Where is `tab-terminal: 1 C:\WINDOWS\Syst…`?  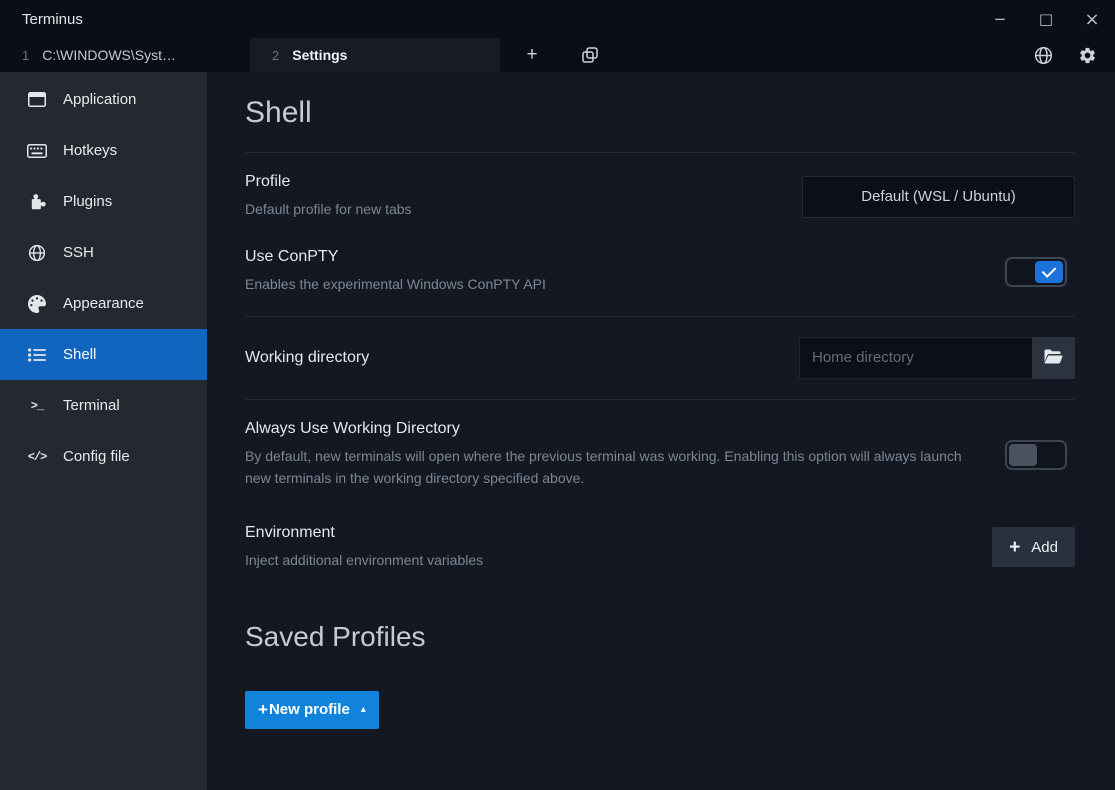 tab-terminal: 1 C:\WINDOWS\Syst… is located at coordinates (125, 55).